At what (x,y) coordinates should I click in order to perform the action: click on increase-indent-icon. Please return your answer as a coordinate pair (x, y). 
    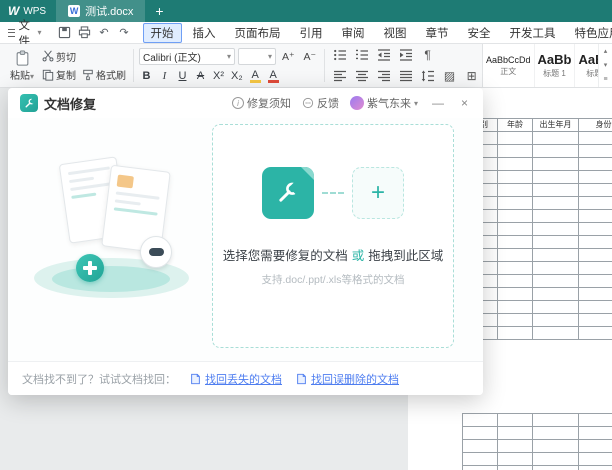
    Looking at the image, I should click on (405, 55).